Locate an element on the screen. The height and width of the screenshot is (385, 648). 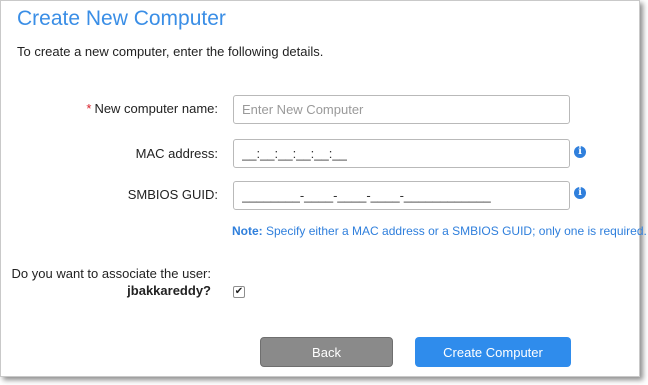
required-asterisk: * is located at coordinates (89, 108).